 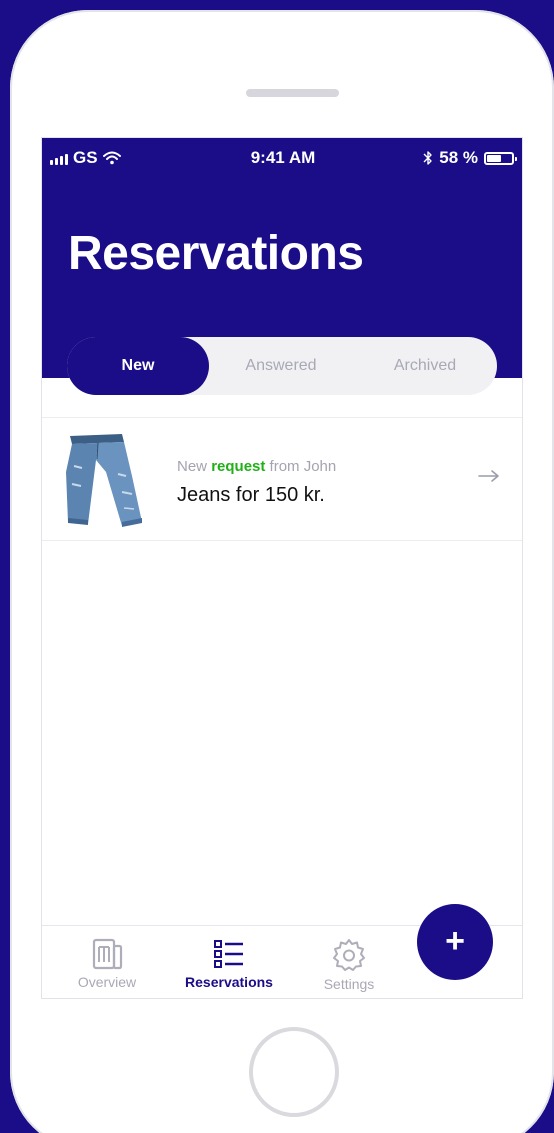 I want to click on tabbar-item-reservations: Reservations, so click(x=229, y=962).